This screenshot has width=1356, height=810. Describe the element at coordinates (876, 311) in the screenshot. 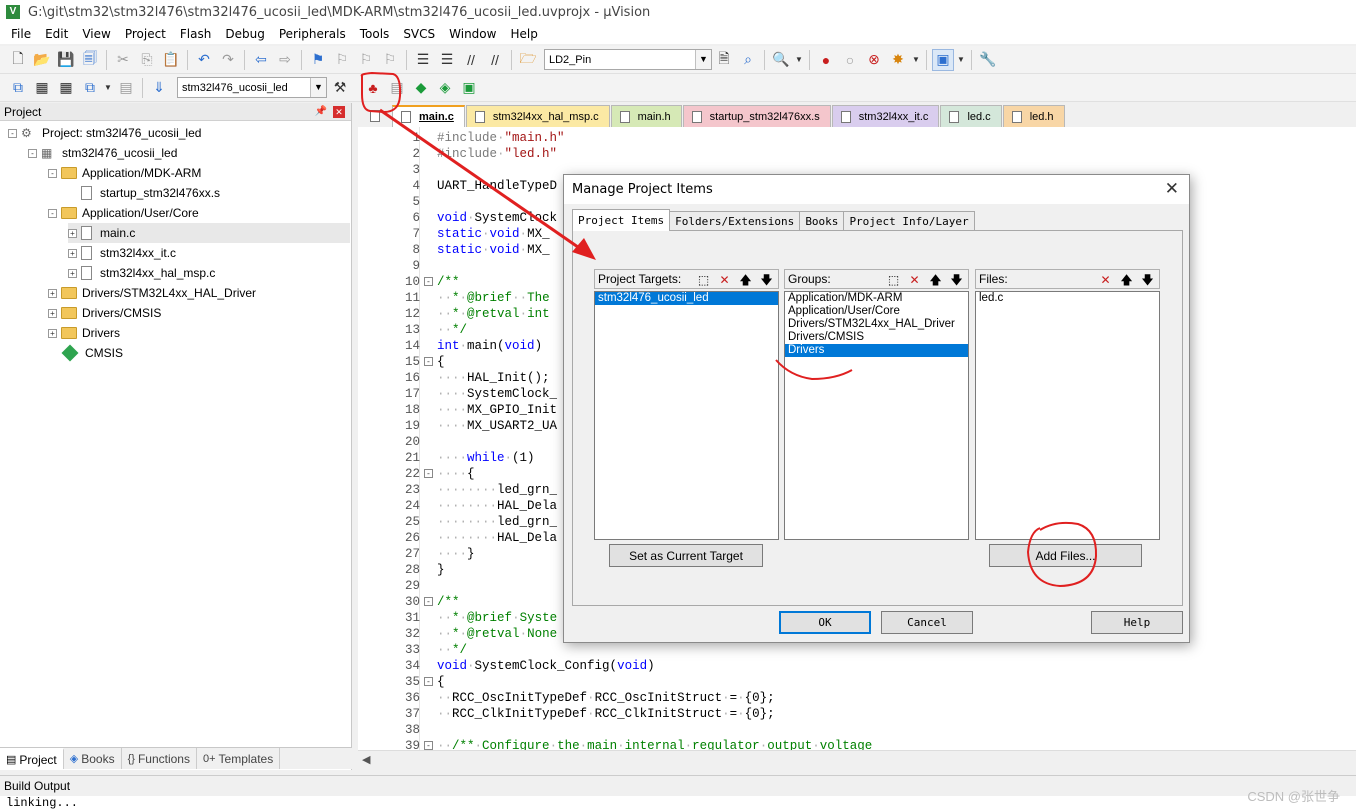

I see `list-item: Application/User/Core` at that location.